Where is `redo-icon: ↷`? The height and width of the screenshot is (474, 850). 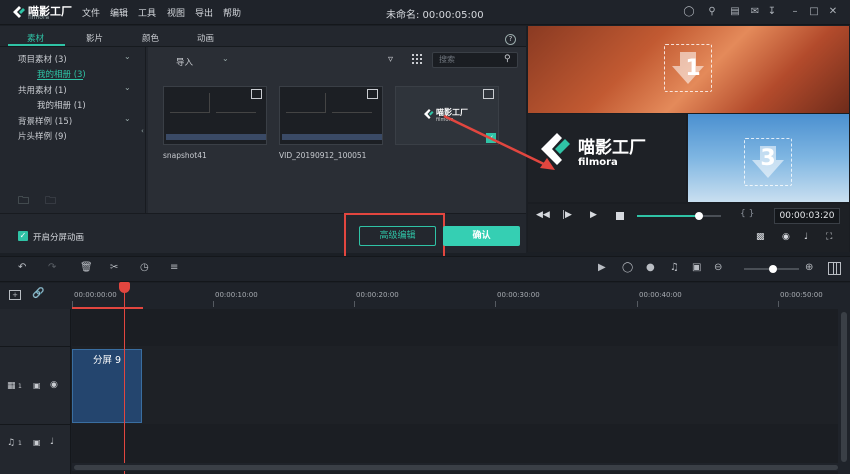
redo-icon: ↷ is located at coordinates (52, 267).